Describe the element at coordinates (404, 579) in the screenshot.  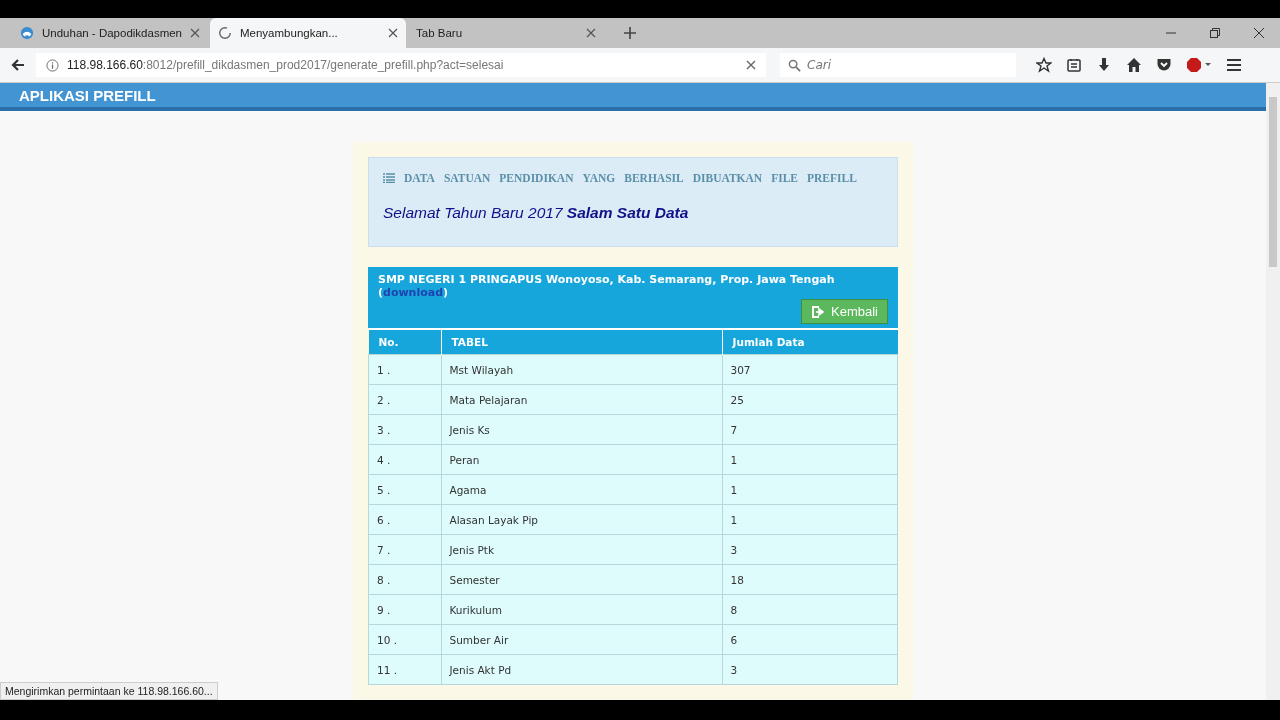
I see `table-cell: 8 .` at that location.